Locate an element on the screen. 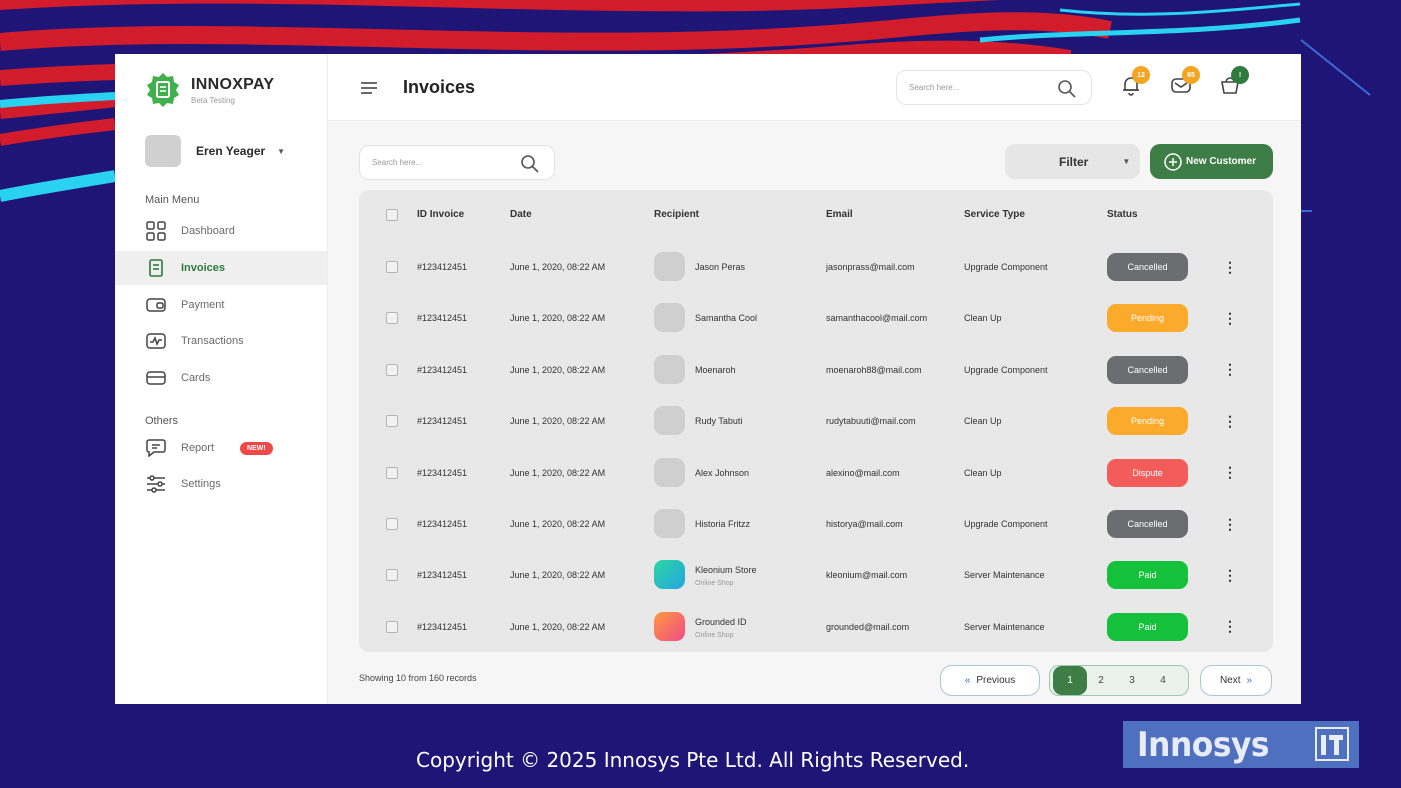  notifications-button: 12 is located at coordinates (1135, 83).